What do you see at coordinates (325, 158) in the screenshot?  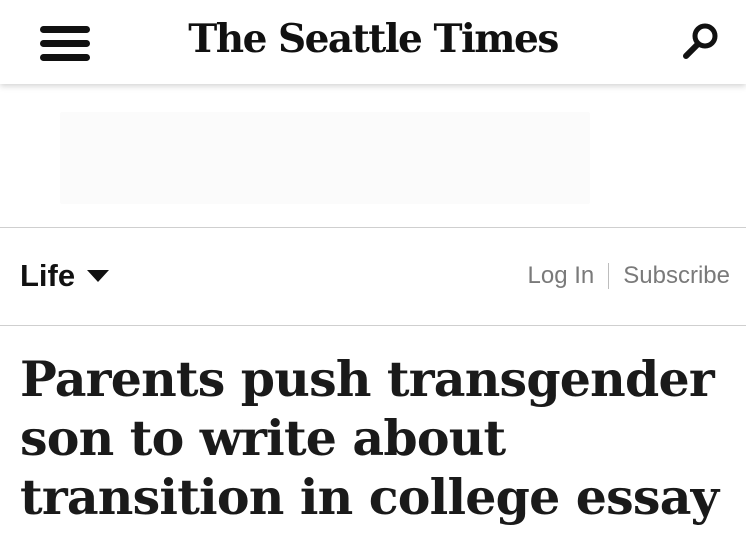 I see `ad-placeholder` at bounding box center [325, 158].